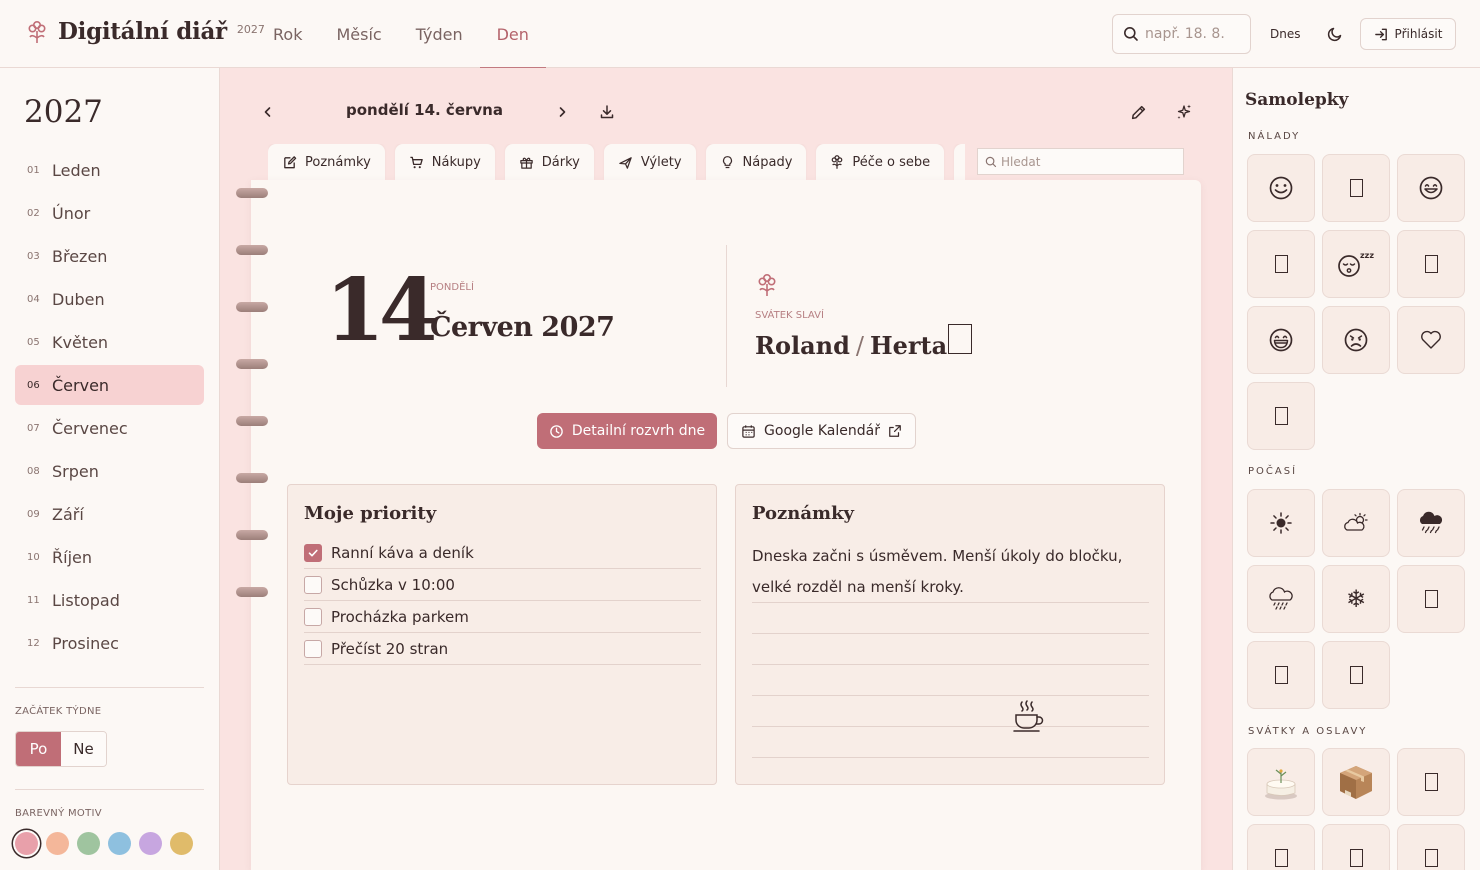 This screenshot has height=870, width=1480. What do you see at coordinates (109, 342) in the screenshot?
I see `month-item-05: 05 Květen` at bounding box center [109, 342].